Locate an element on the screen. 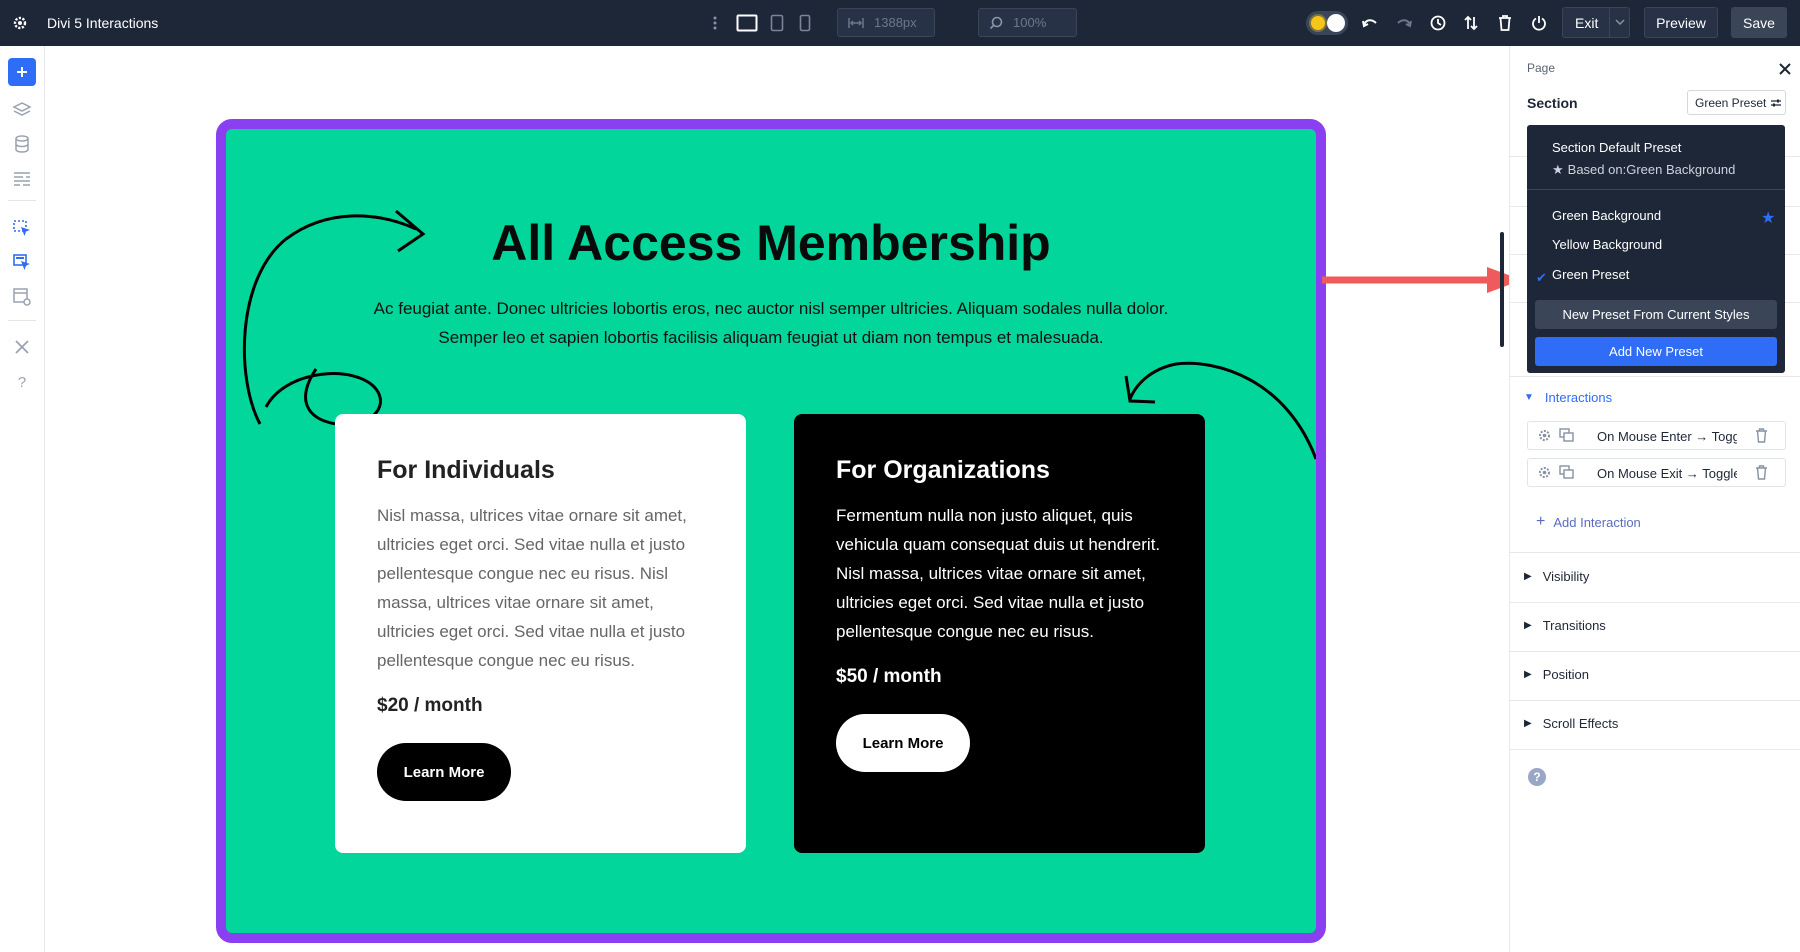 The width and height of the screenshot is (1800, 952). preset-option-green-preset: Green Preset is located at coordinates (1590, 274).